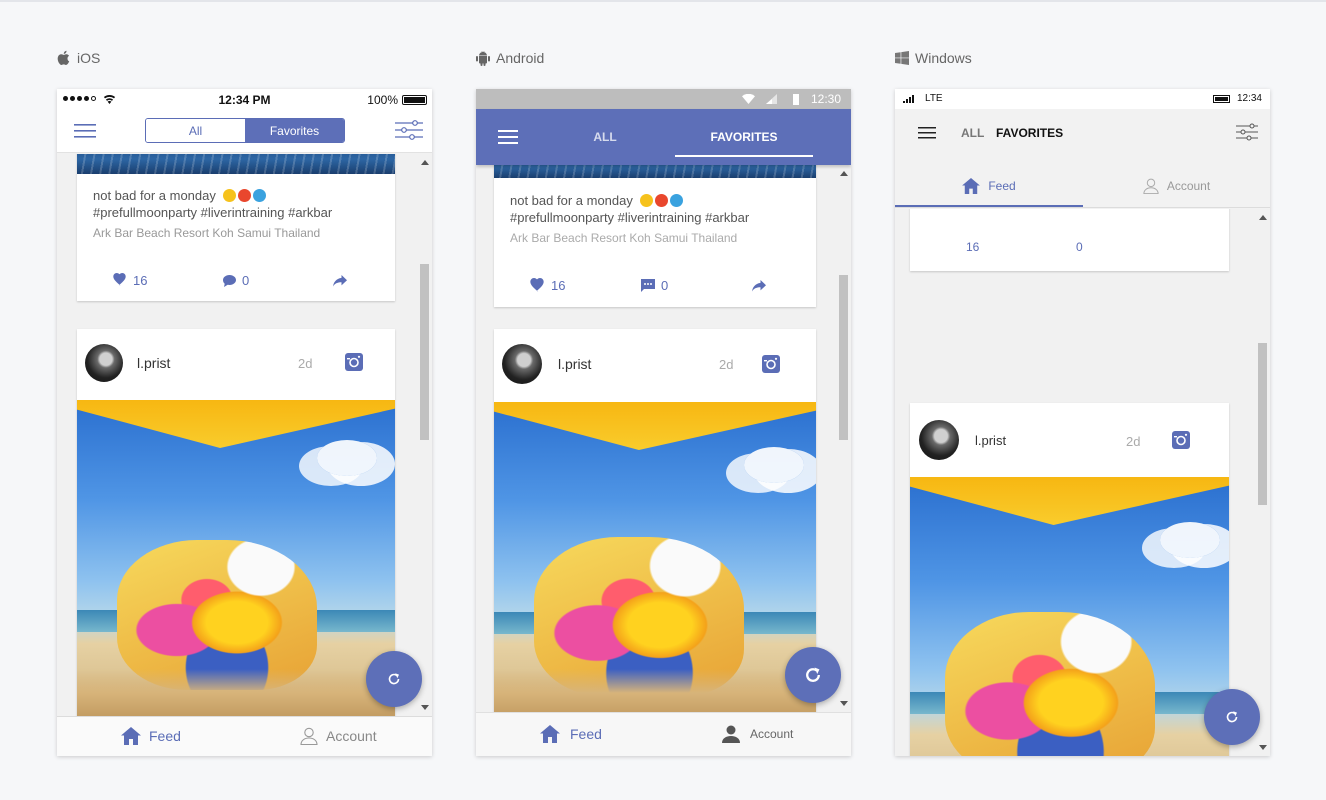  What do you see at coordinates (382, 100) in the screenshot?
I see `battery-percent: 100%` at bounding box center [382, 100].